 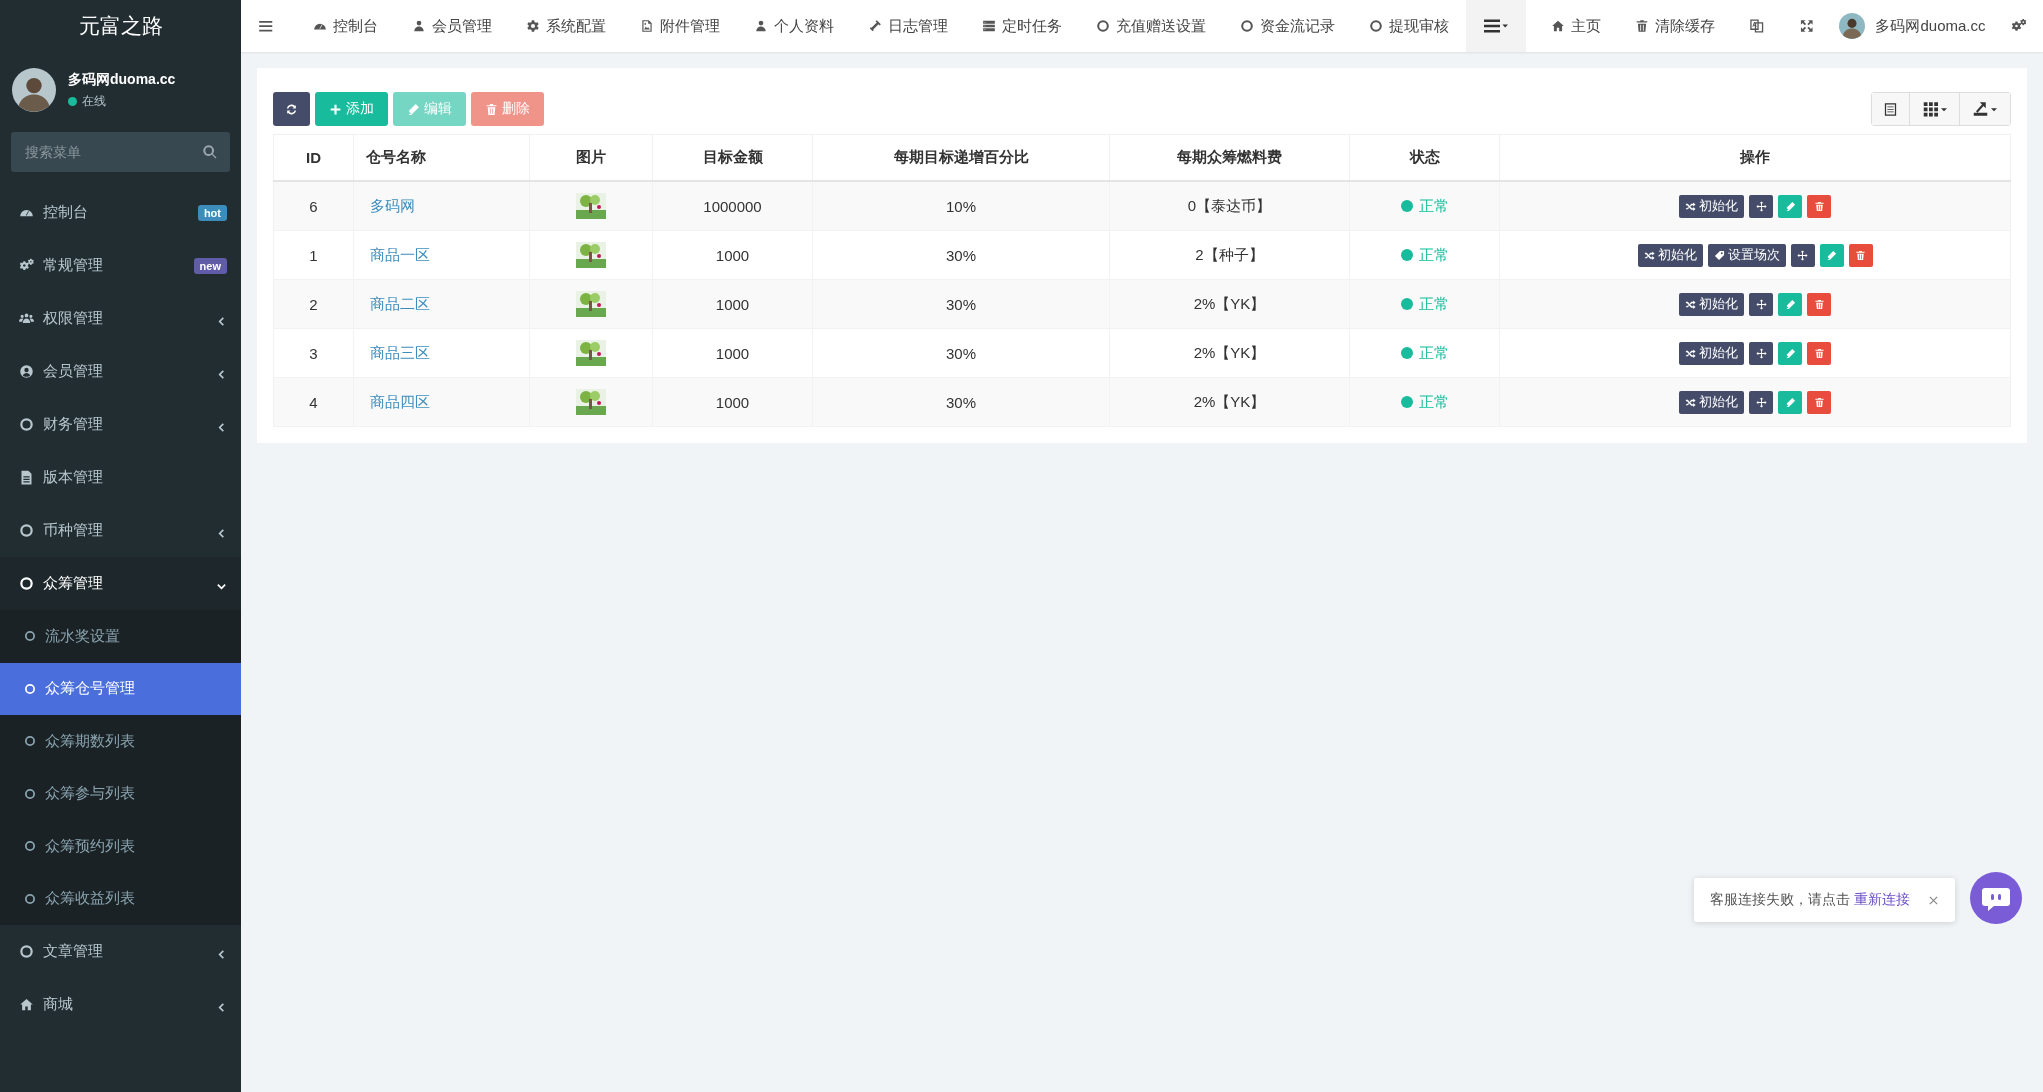 I want to click on columns-button, so click(x=1935, y=109).